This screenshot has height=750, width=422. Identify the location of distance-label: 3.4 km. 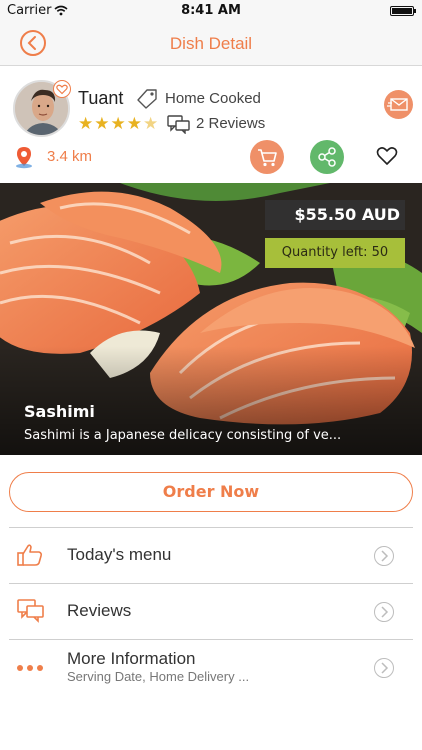
(70, 156).